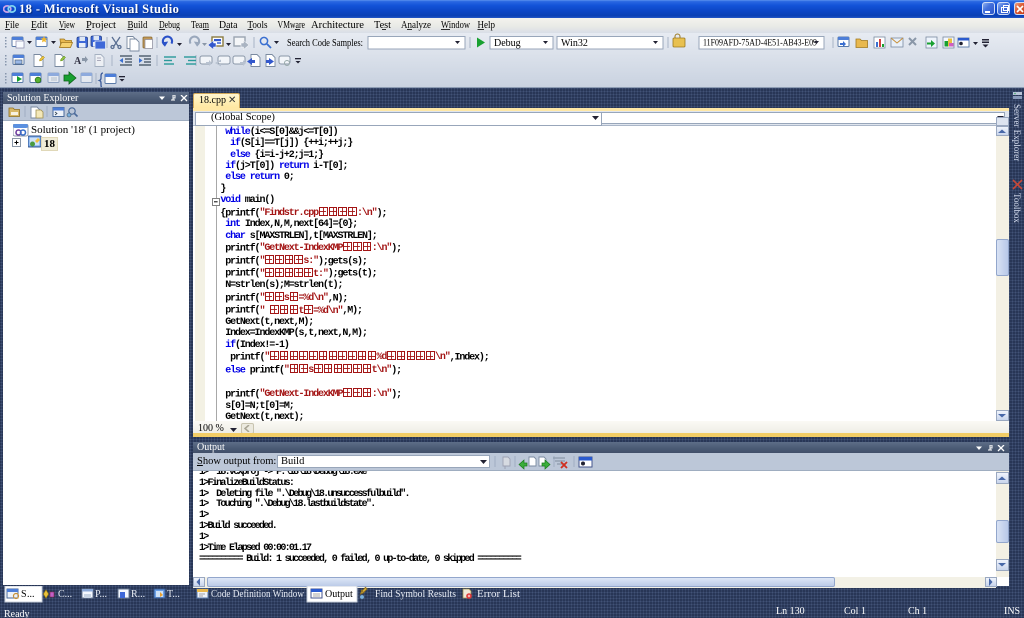 This screenshot has height=618, width=1024. What do you see at coordinates (325, 43) in the screenshot?
I see `svg-text: Search Code Samples:` at bounding box center [325, 43].